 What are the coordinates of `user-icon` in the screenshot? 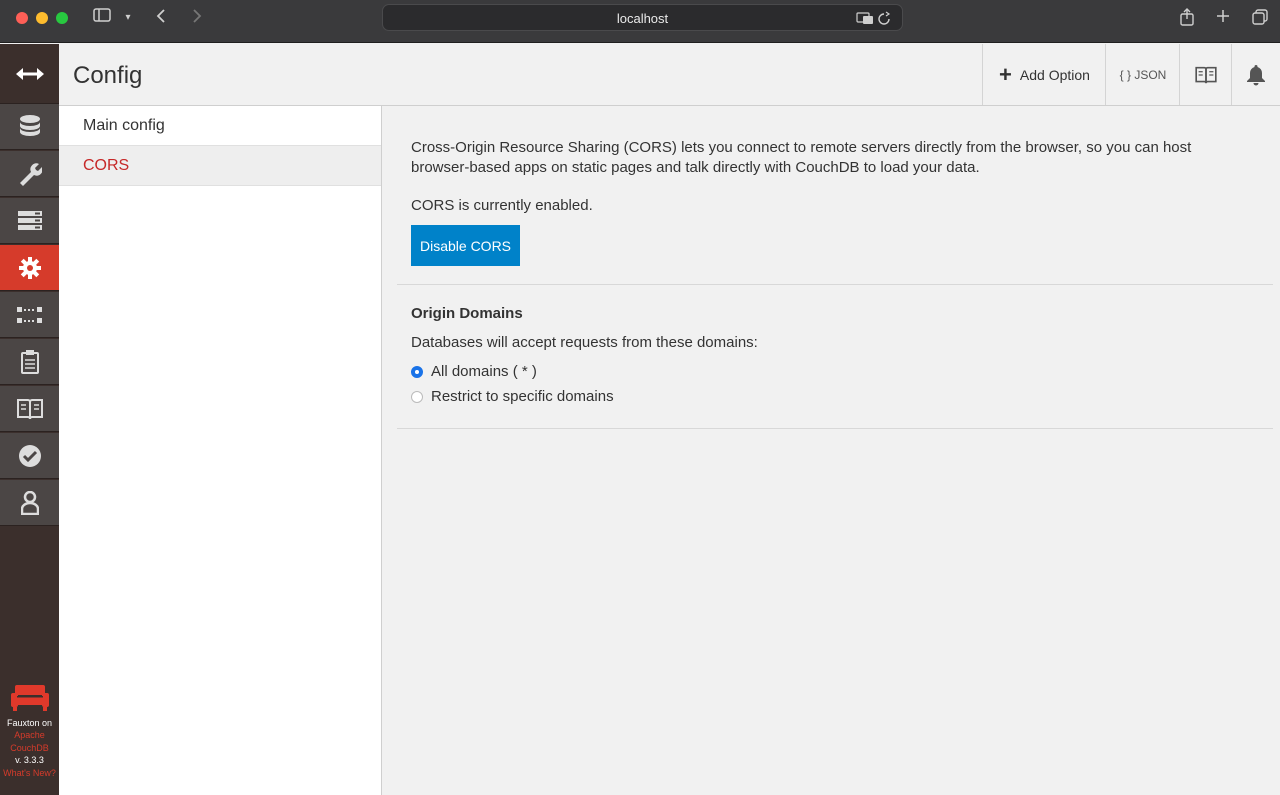 It's located at (29, 502).